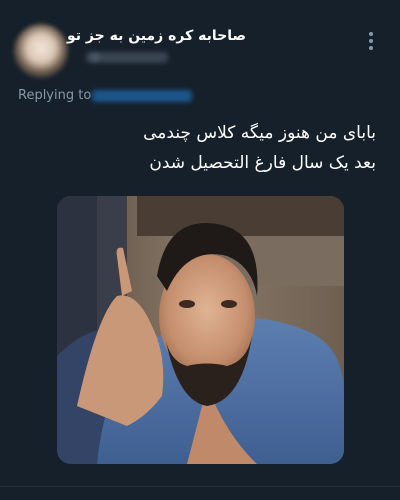 Image resolution: width=400 pixels, height=500 pixels. What do you see at coordinates (156, 36) in the screenshot?
I see `display-name: صاحابه کره زمین به جز تو` at bounding box center [156, 36].